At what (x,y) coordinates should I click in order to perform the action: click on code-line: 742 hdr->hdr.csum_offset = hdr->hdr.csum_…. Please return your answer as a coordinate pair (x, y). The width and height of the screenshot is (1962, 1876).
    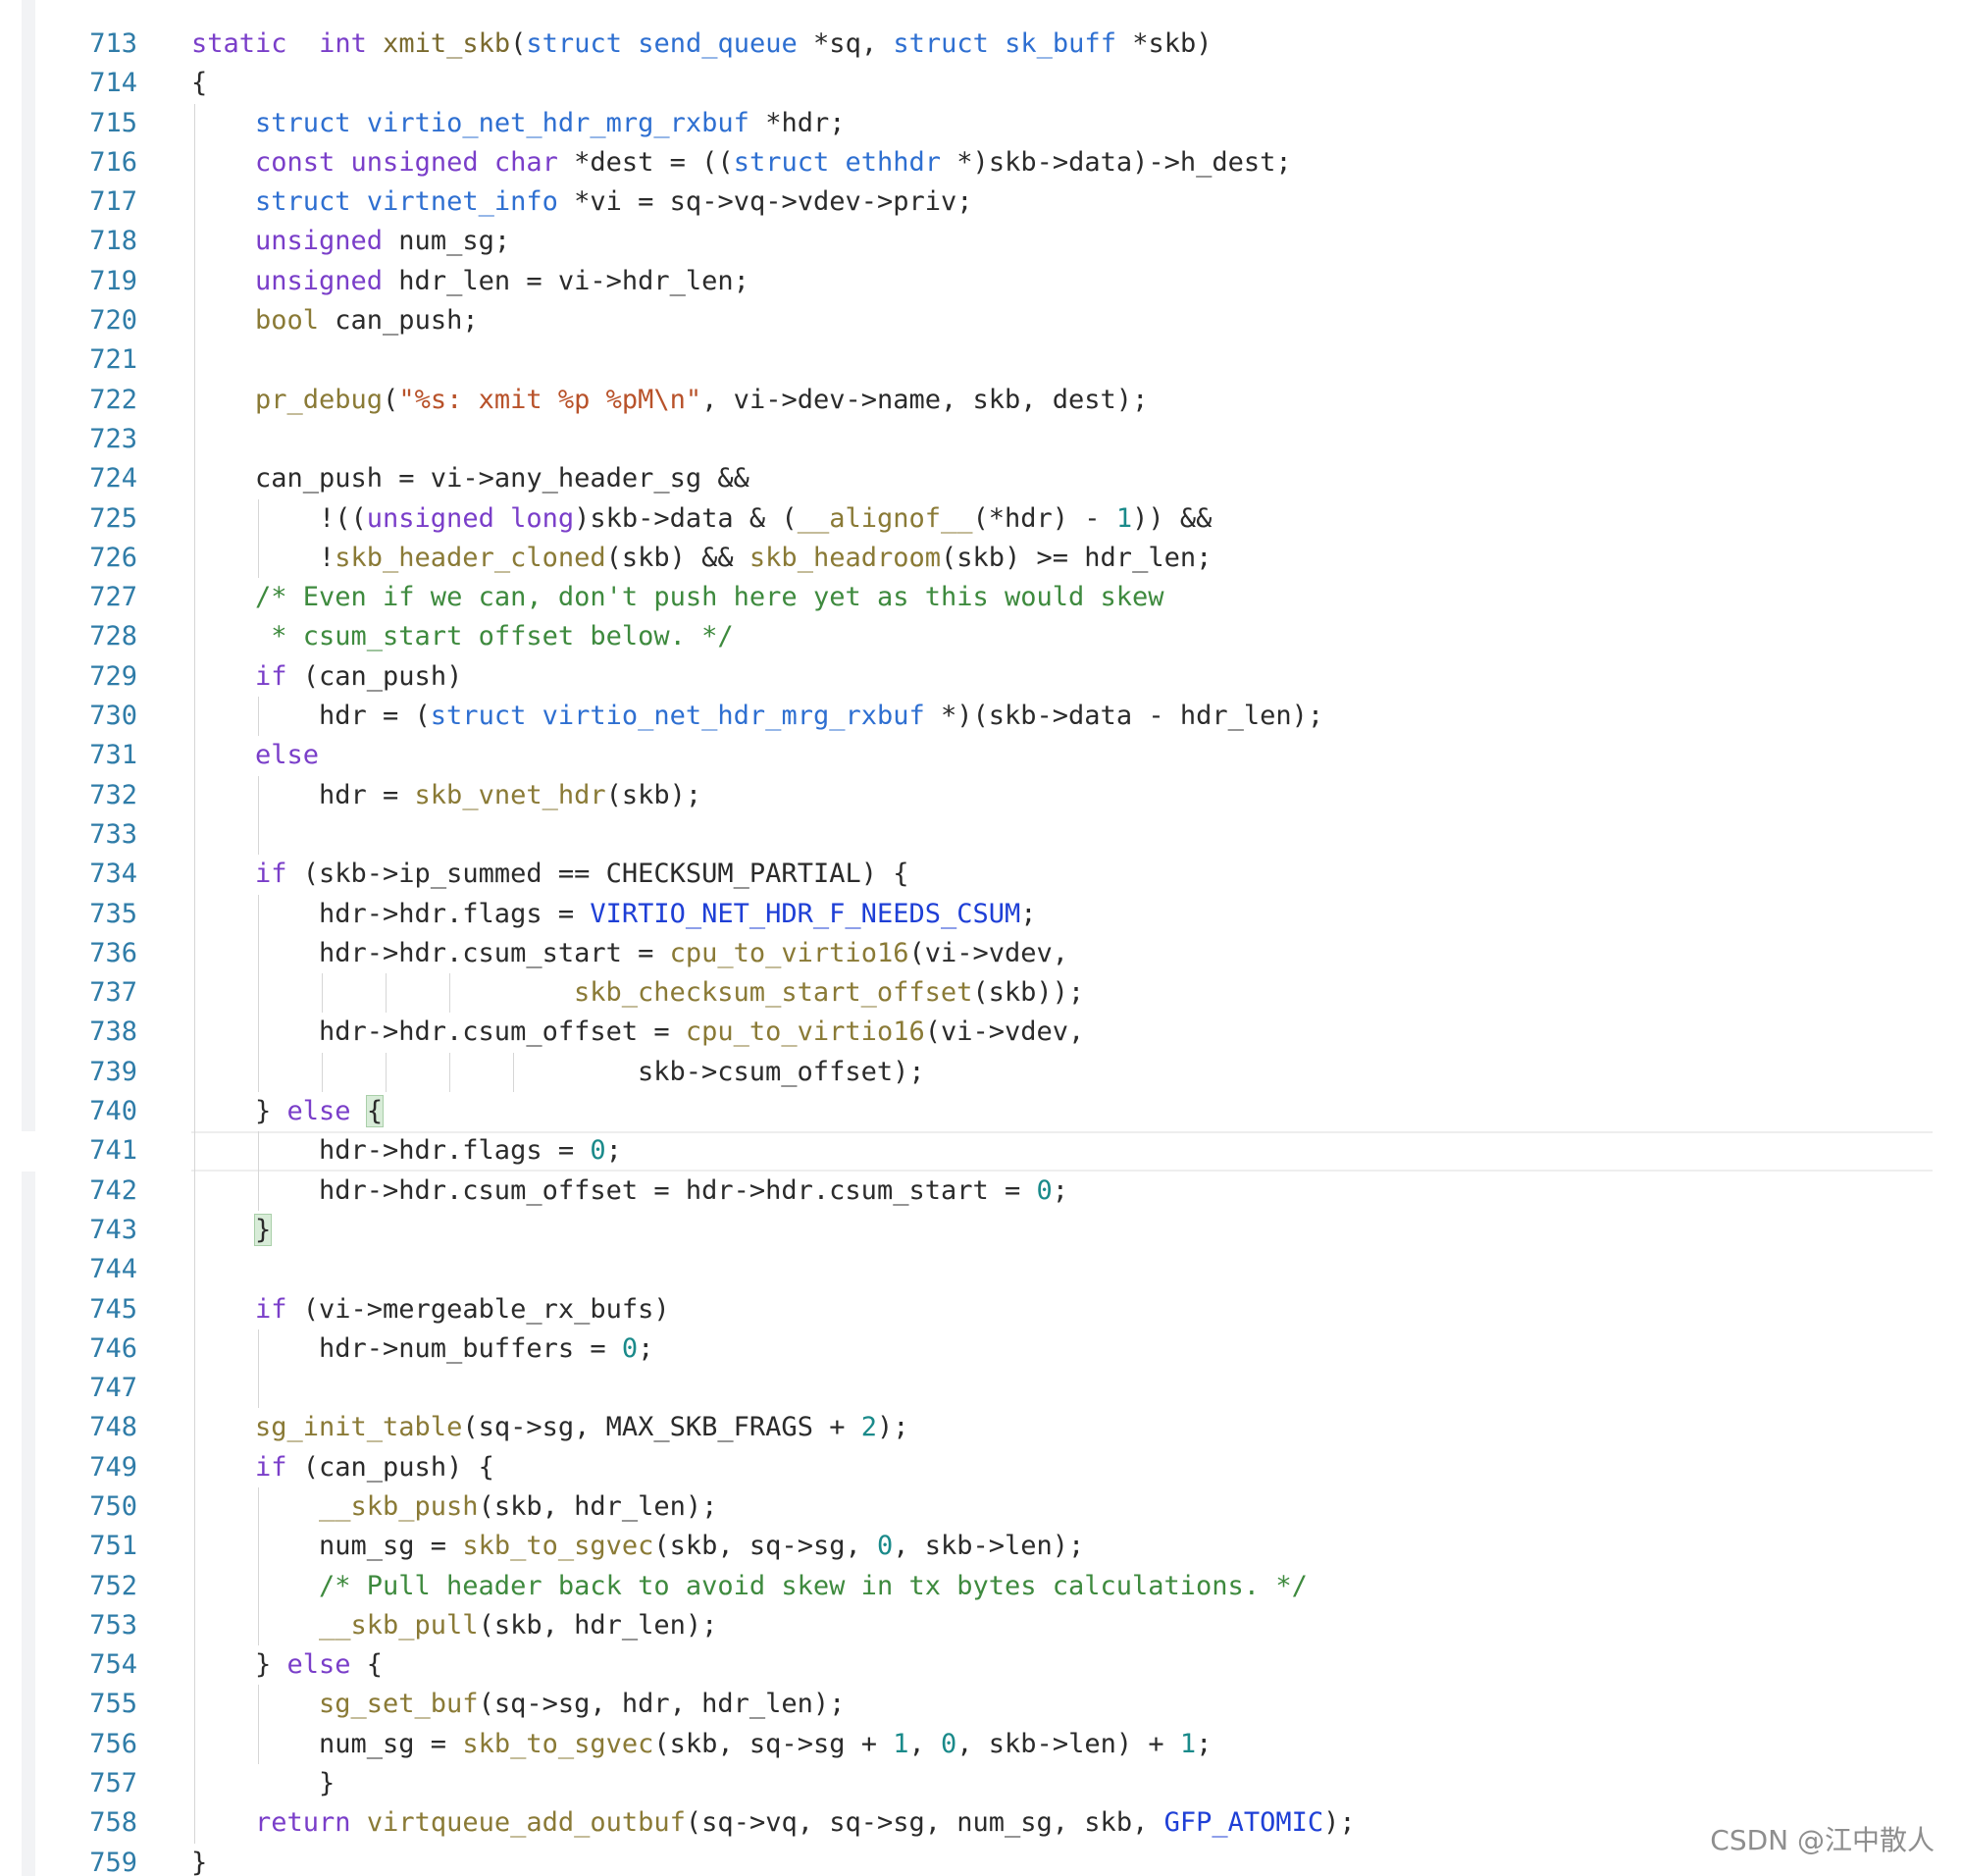
    Looking at the image, I should click on (981, 1191).